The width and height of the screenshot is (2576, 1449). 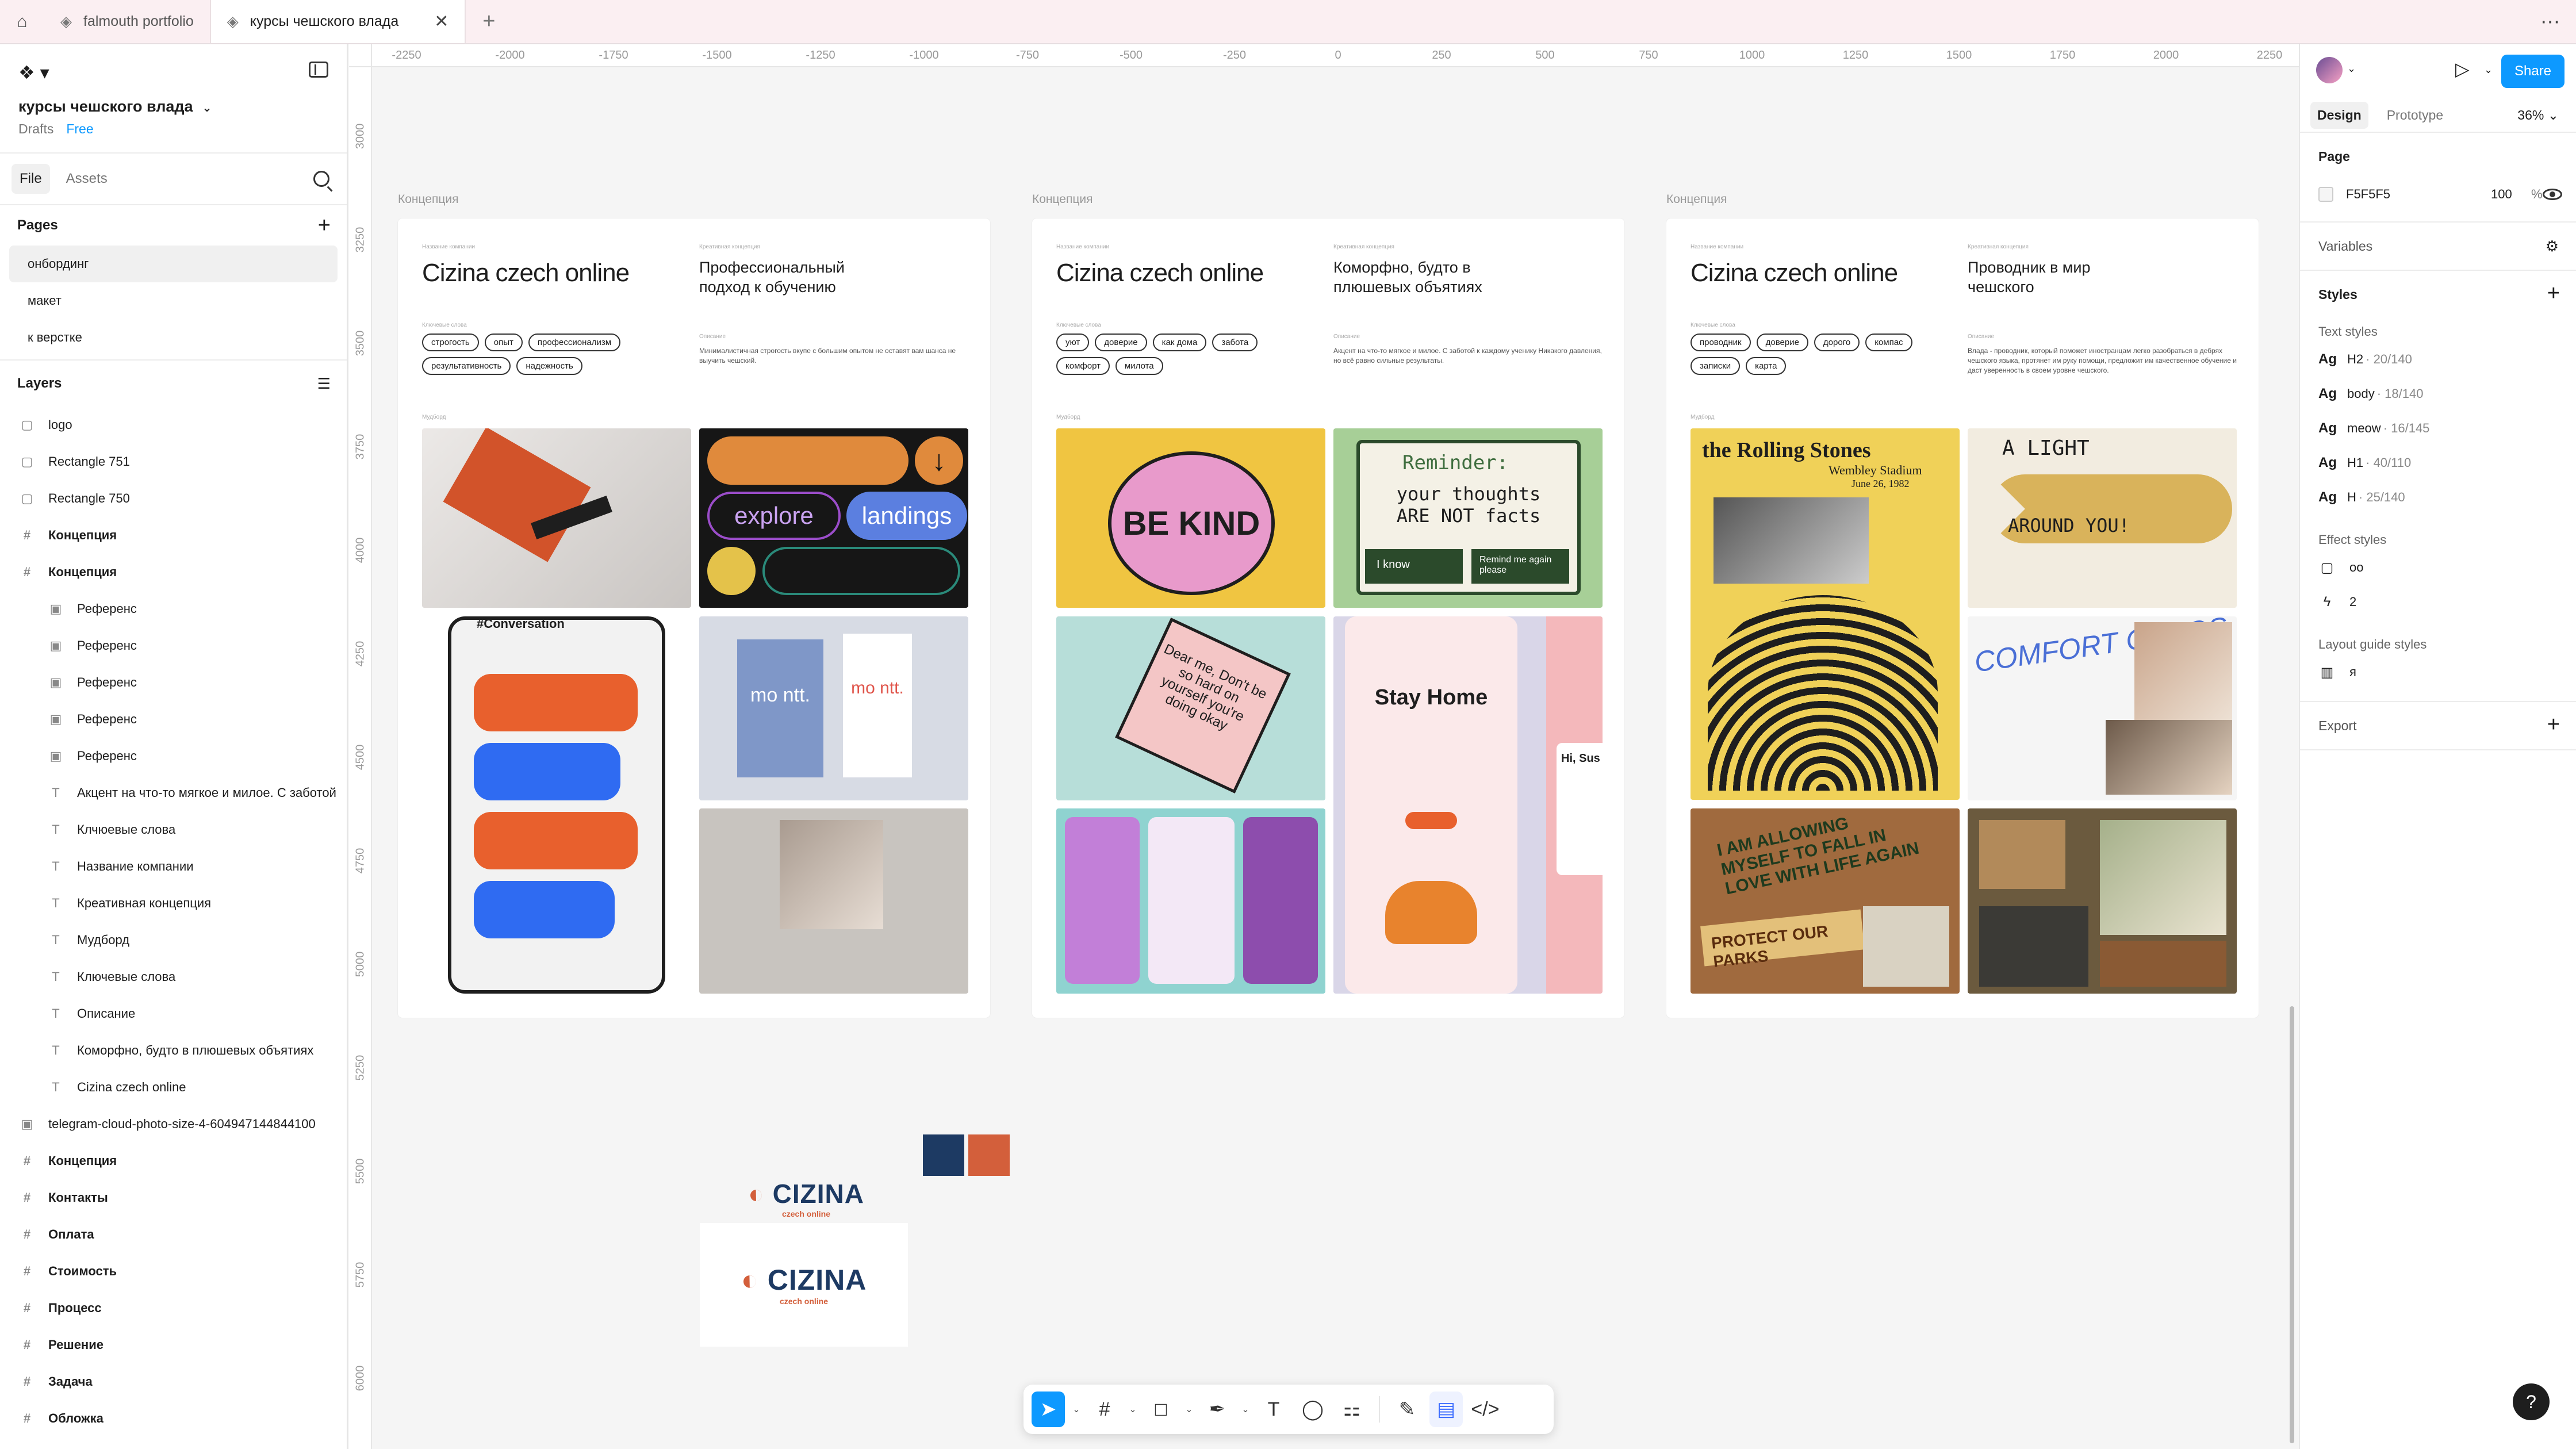 I want to click on eye-icon, so click(x=2552, y=194).